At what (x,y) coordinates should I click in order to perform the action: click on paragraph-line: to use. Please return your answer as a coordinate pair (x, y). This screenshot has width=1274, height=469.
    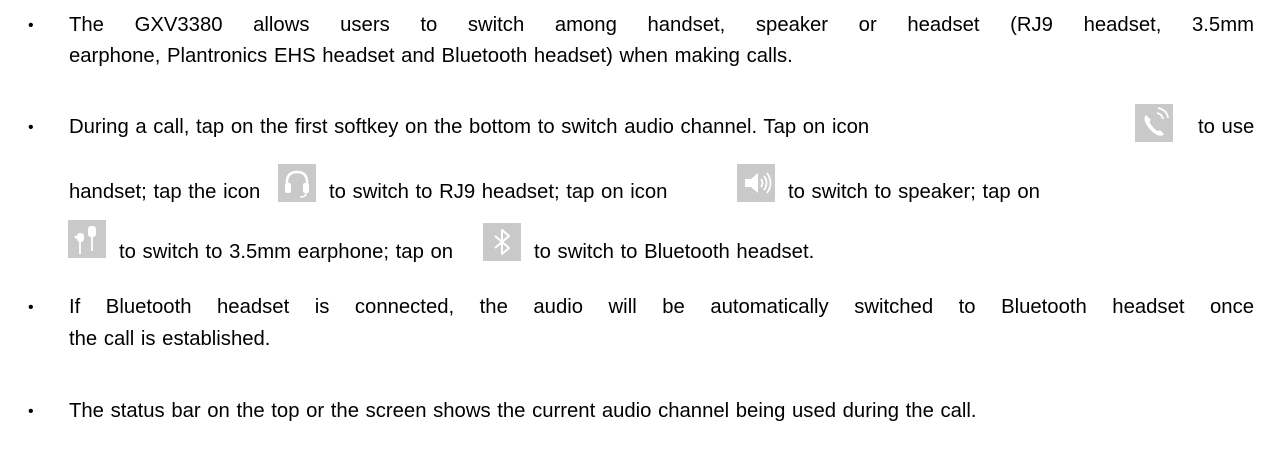
    Looking at the image, I should click on (1226, 127).